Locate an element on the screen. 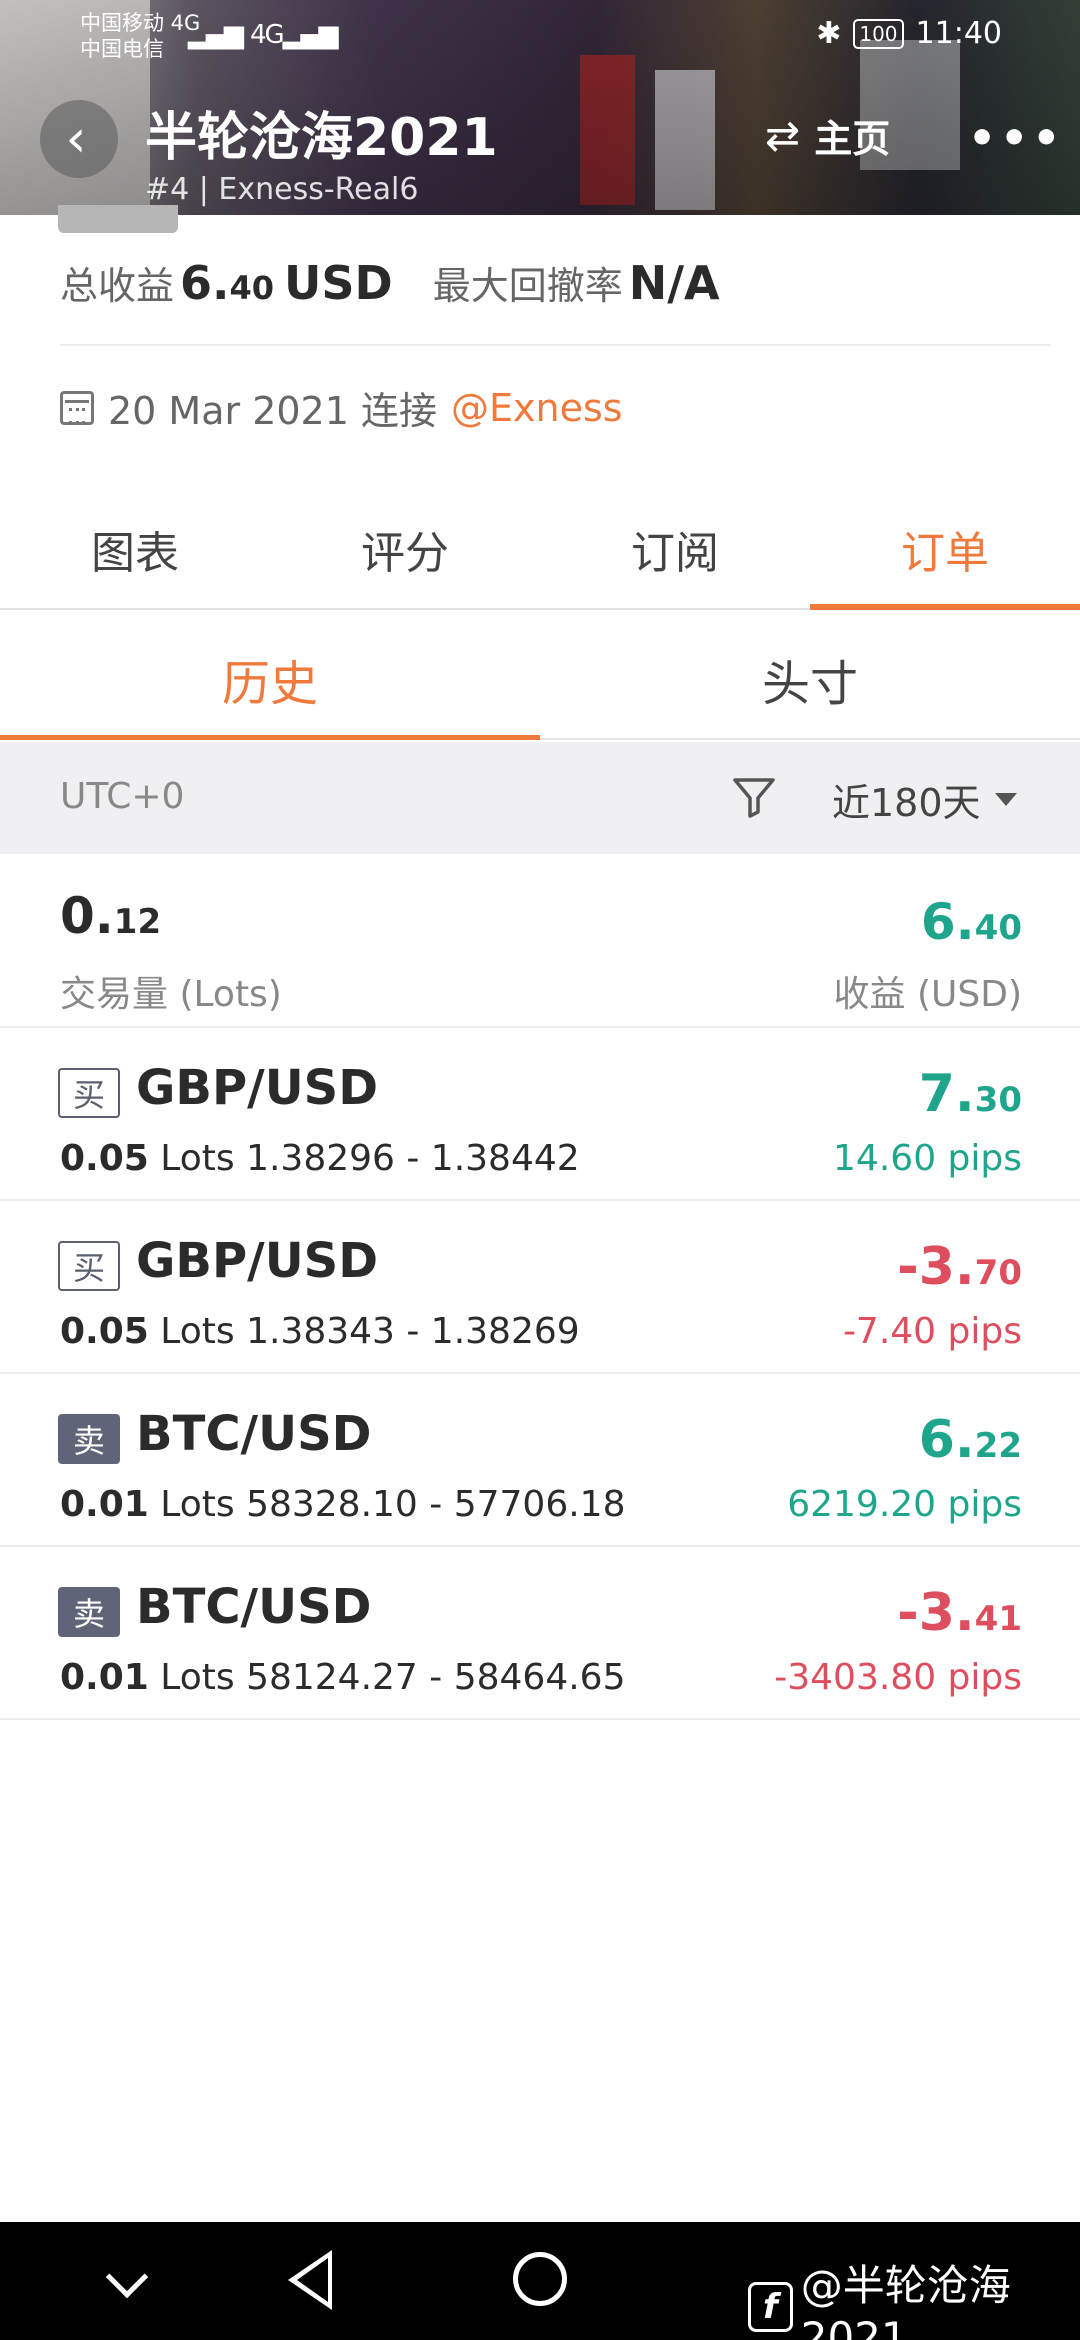 The width and height of the screenshot is (1080, 2340). calendar-icon is located at coordinates (77, 407).